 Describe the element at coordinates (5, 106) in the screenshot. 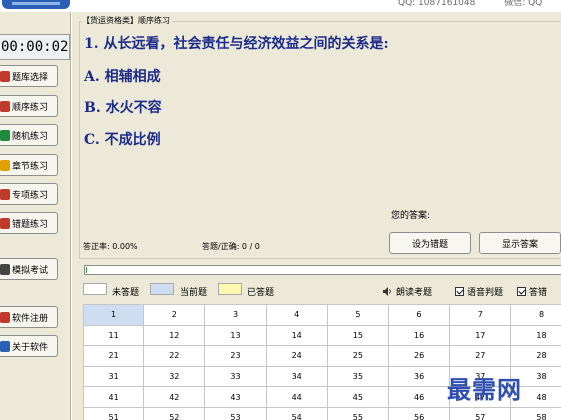

I see `list-icon` at that location.